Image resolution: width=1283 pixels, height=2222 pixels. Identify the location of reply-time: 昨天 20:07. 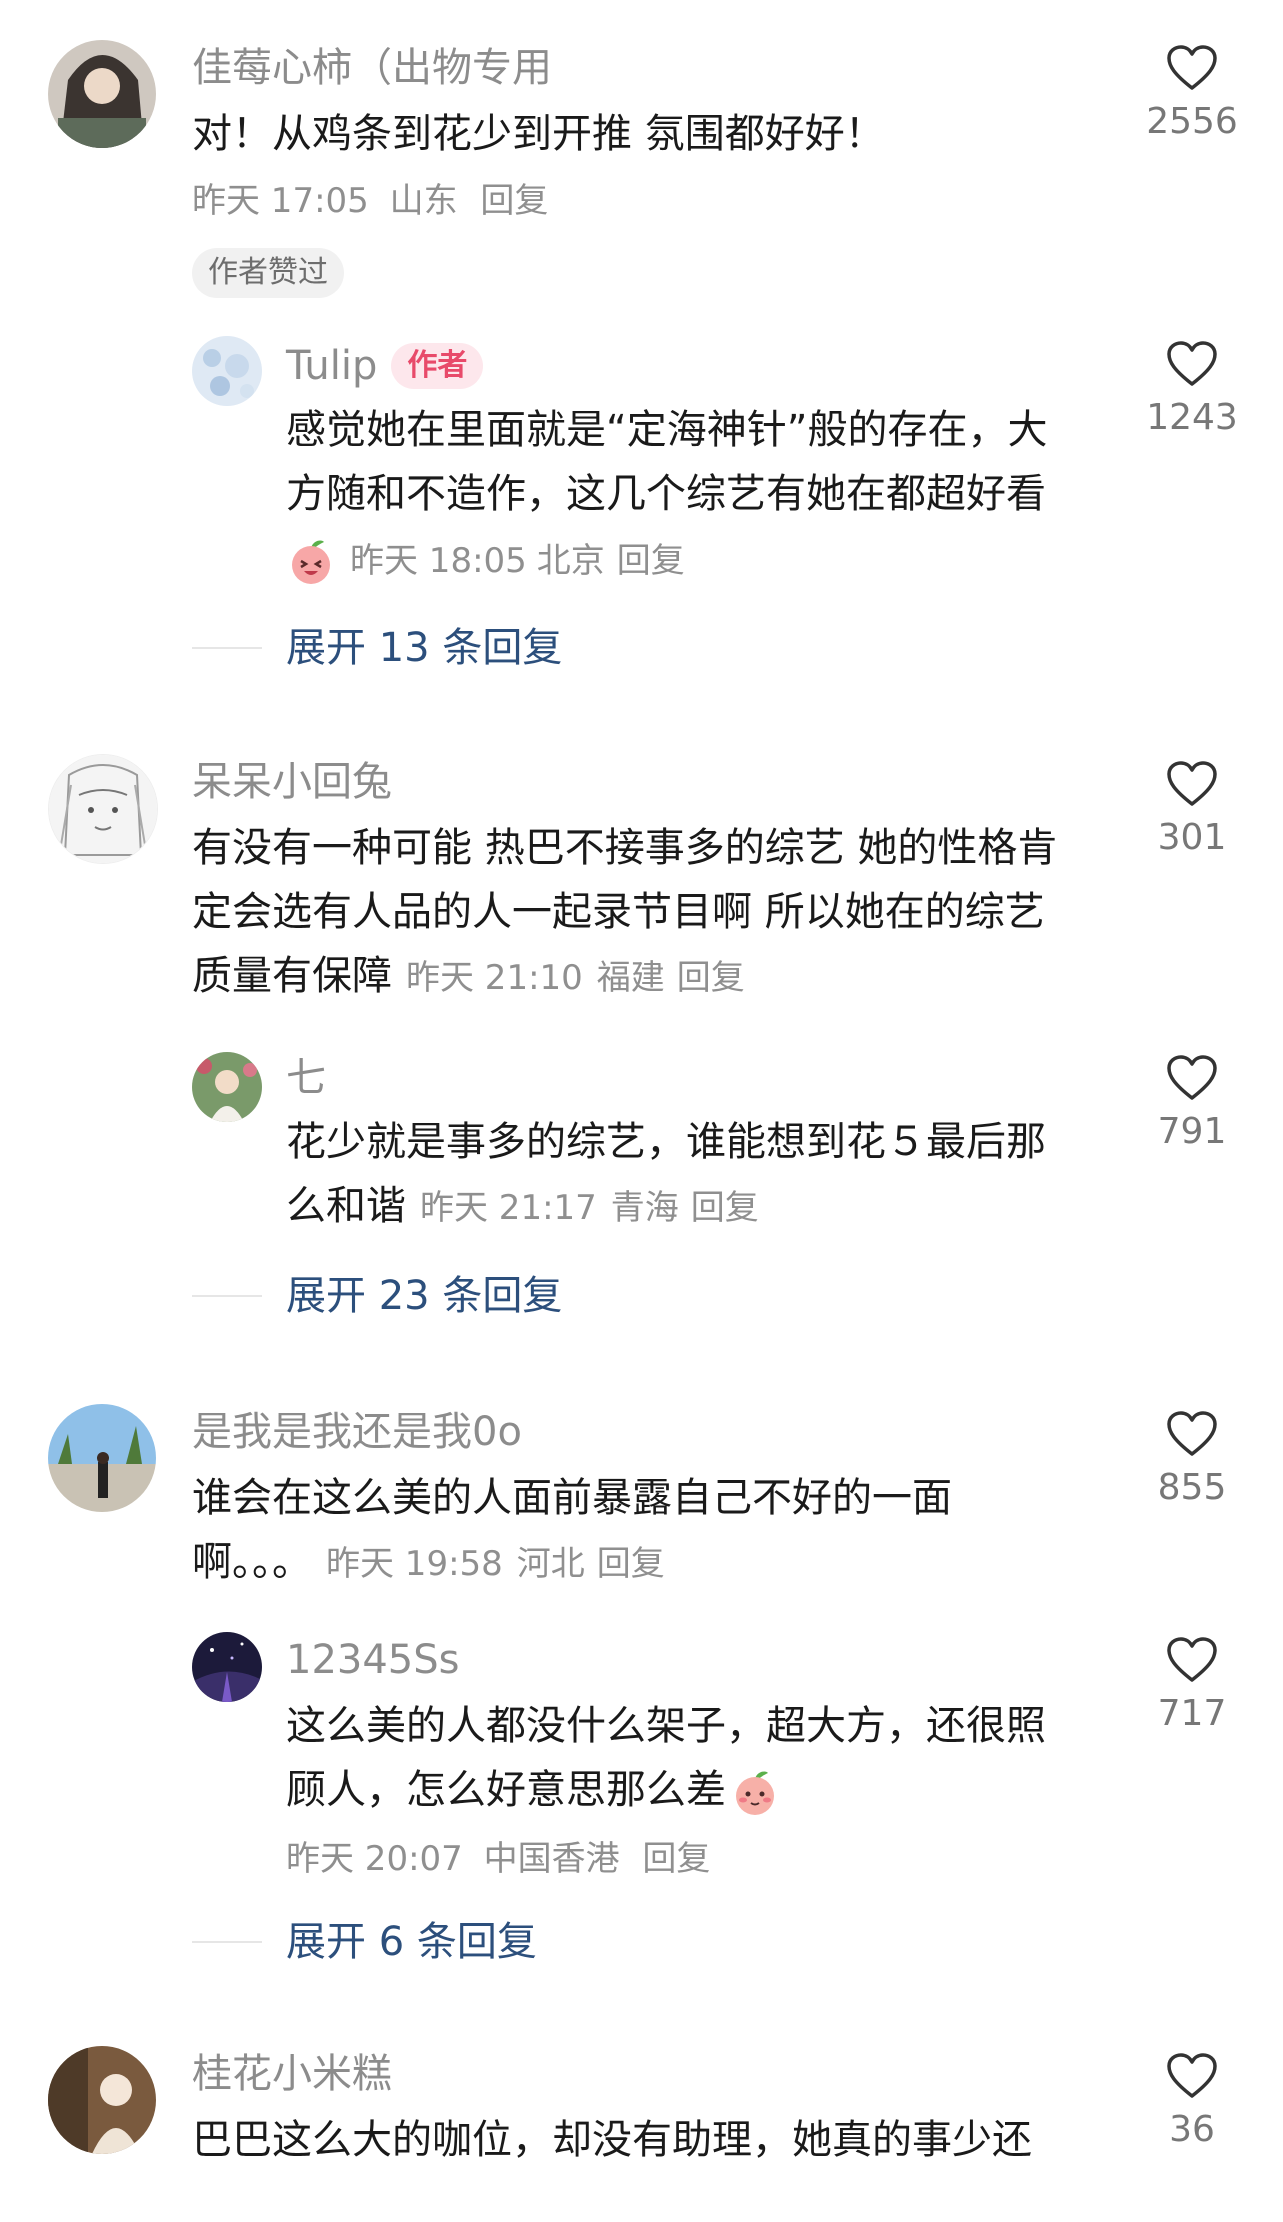
(374, 1859).